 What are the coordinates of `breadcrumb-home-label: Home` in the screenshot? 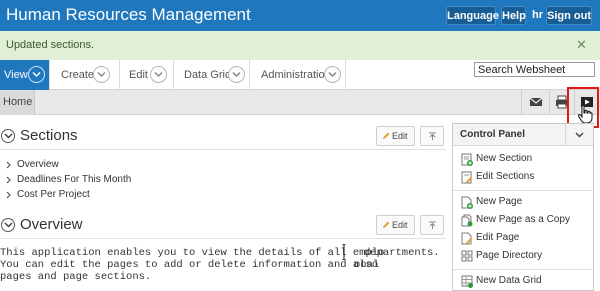 It's located at (18, 102).